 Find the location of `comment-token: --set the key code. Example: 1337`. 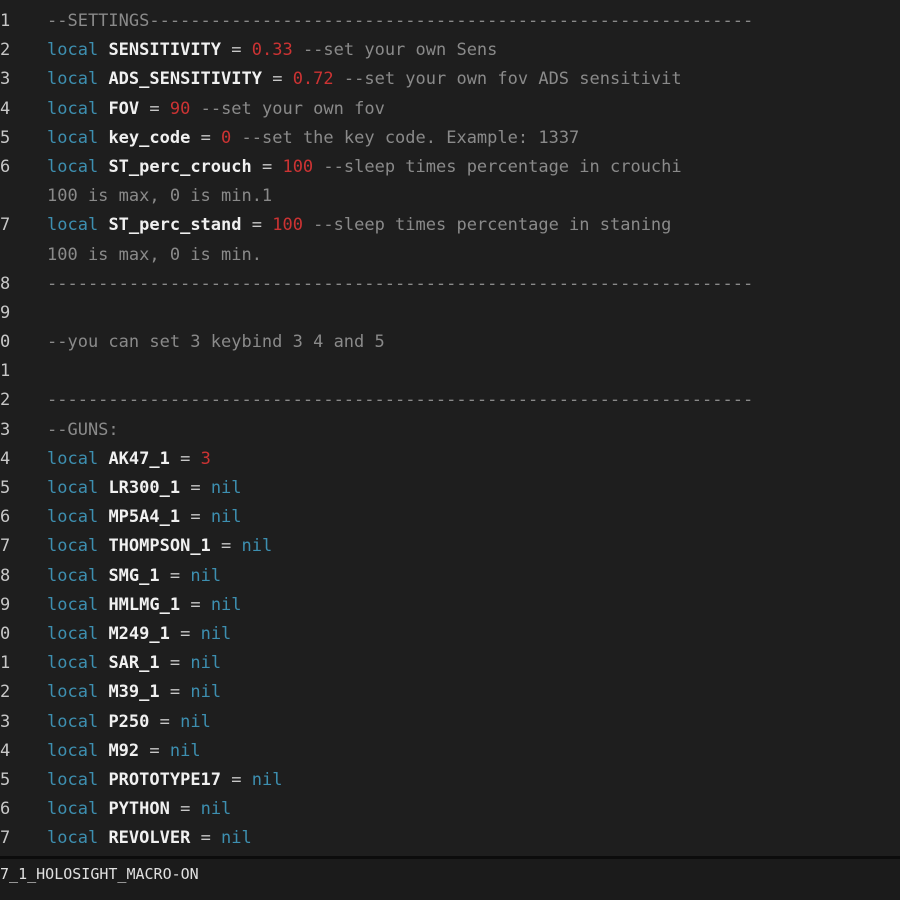

comment-token: --set the key code. Example: 1337 is located at coordinates (405, 137).